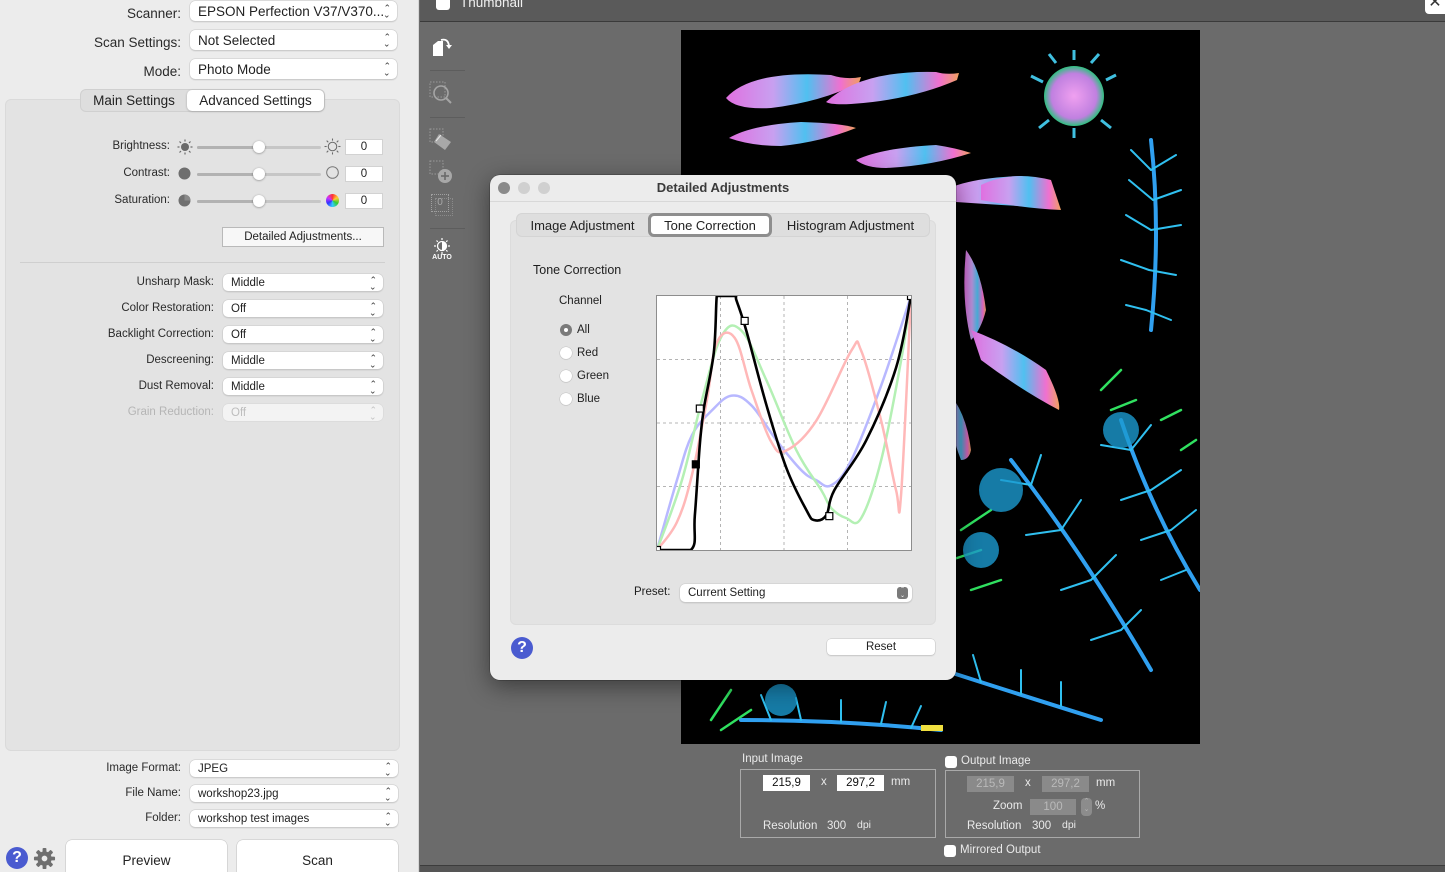  I want to click on file-name-label: File Name:, so click(153, 793).